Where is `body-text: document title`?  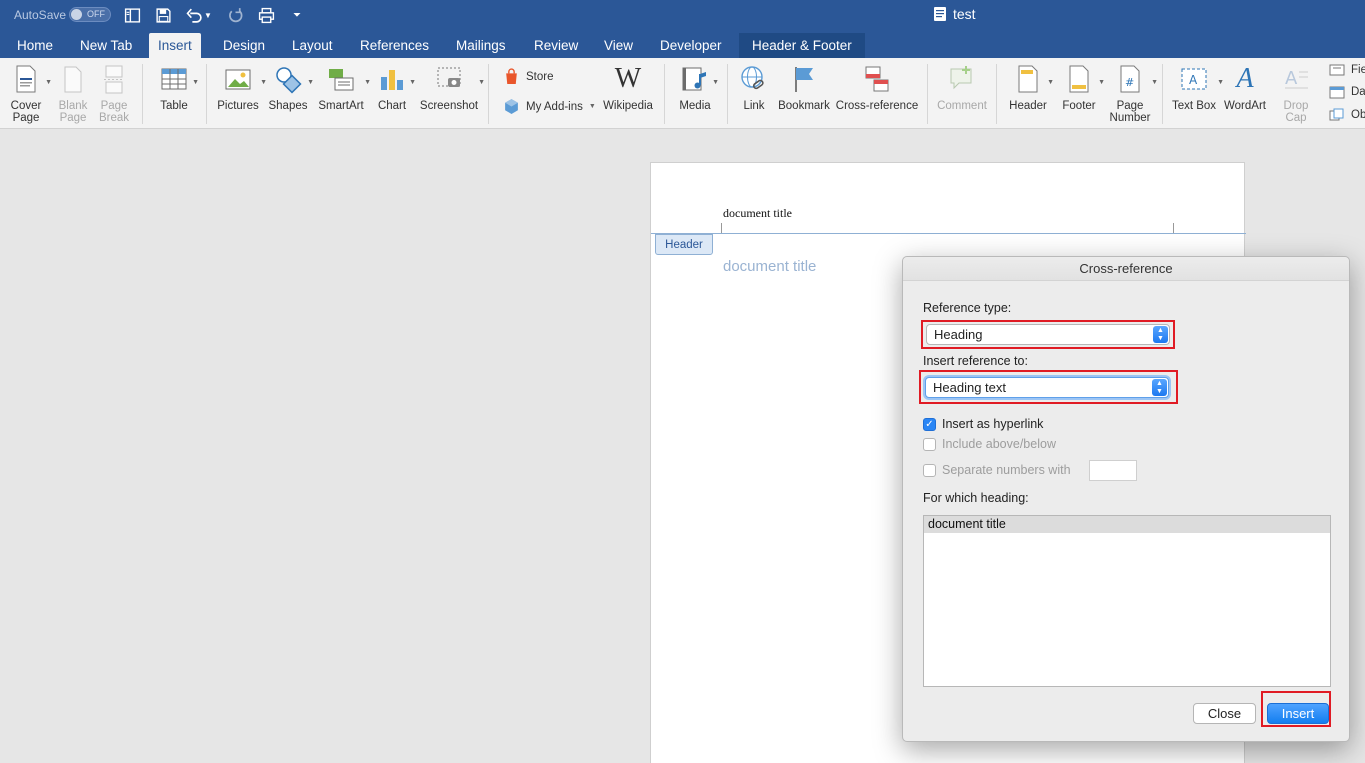 body-text: document title is located at coordinates (769, 266).